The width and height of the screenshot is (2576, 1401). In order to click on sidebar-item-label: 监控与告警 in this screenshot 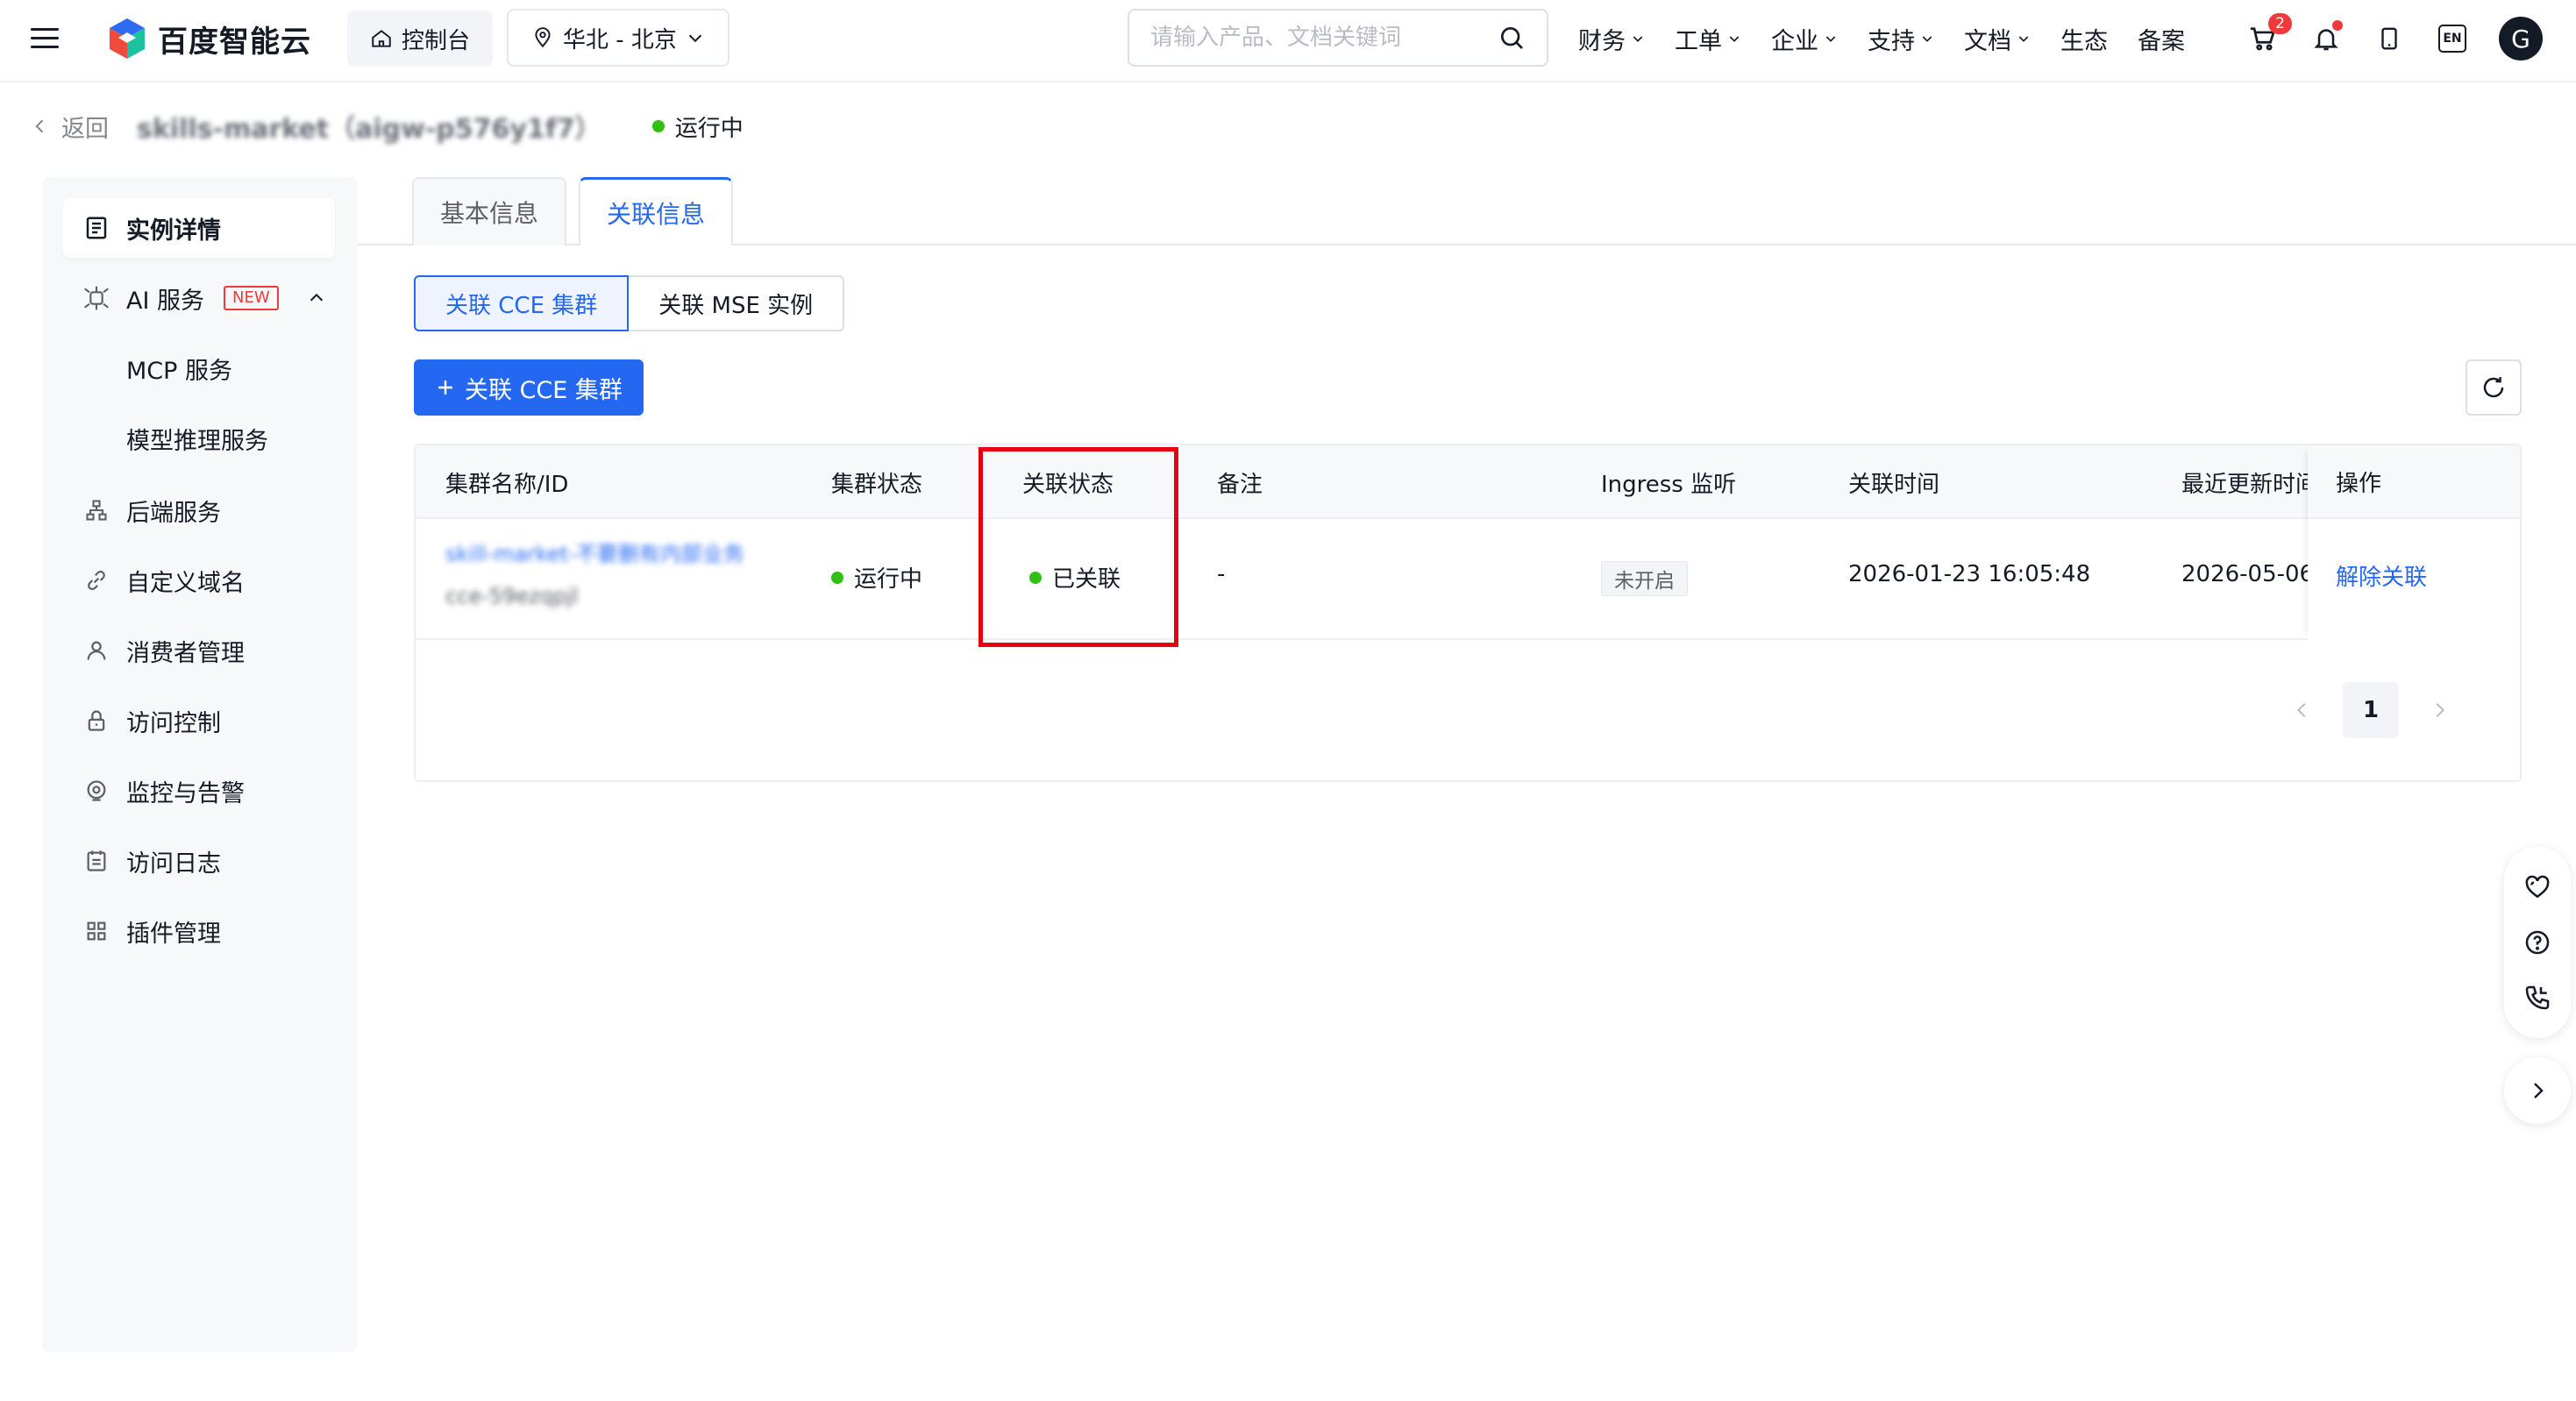, I will do `click(185, 793)`.